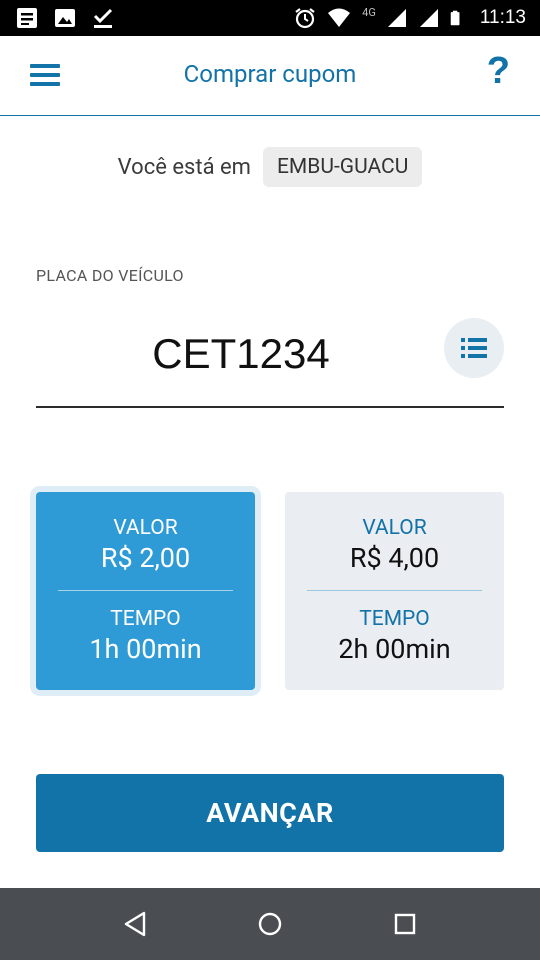 The image size is (540, 960). Describe the element at coordinates (305, 18) in the screenshot. I see `alarm-icon` at that location.